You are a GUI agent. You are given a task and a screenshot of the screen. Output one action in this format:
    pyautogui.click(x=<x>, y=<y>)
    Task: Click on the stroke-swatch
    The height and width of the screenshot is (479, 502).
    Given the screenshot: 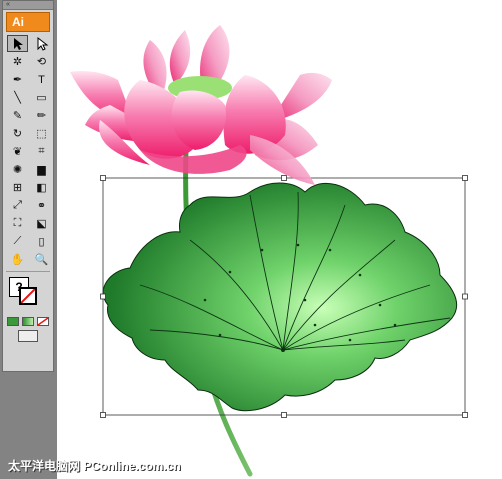 What is the action you would take?
    pyautogui.click(x=28, y=296)
    